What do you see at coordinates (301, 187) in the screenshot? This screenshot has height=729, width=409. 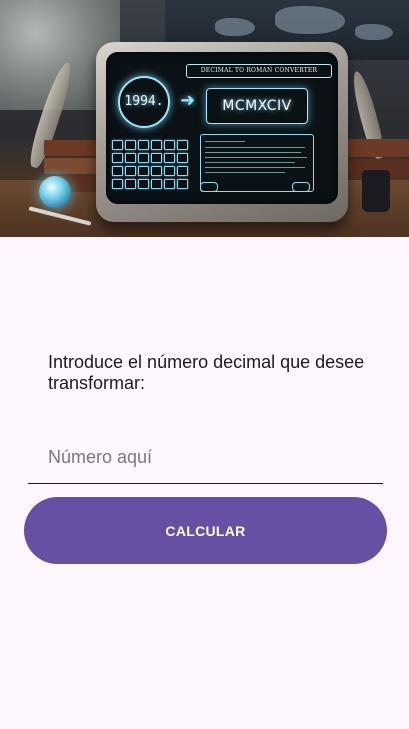 I see `device-button-right` at bounding box center [301, 187].